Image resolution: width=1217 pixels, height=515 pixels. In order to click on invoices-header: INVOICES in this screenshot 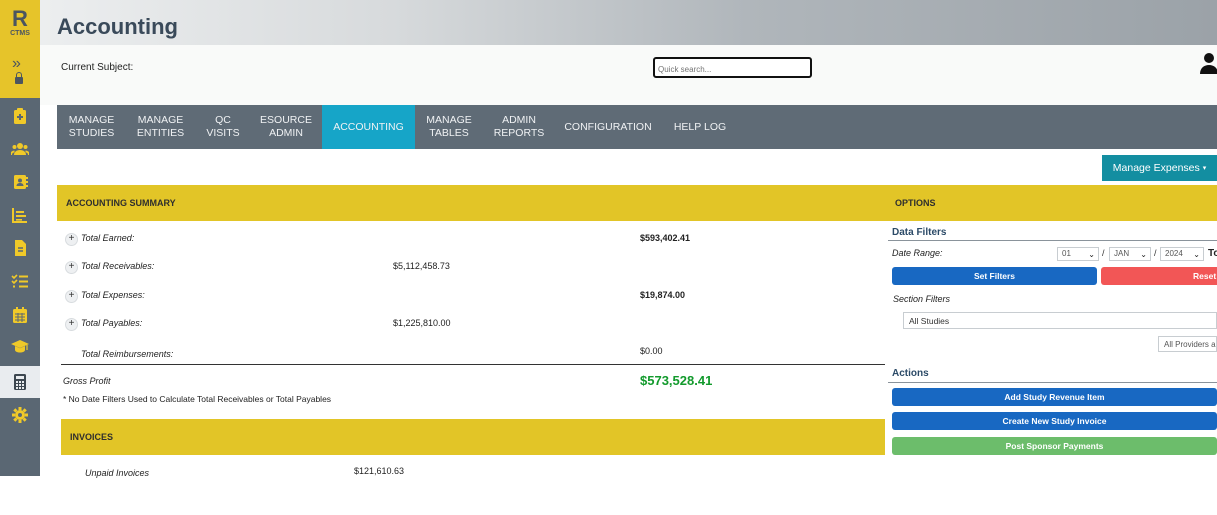, I will do `click(473, 437)`.